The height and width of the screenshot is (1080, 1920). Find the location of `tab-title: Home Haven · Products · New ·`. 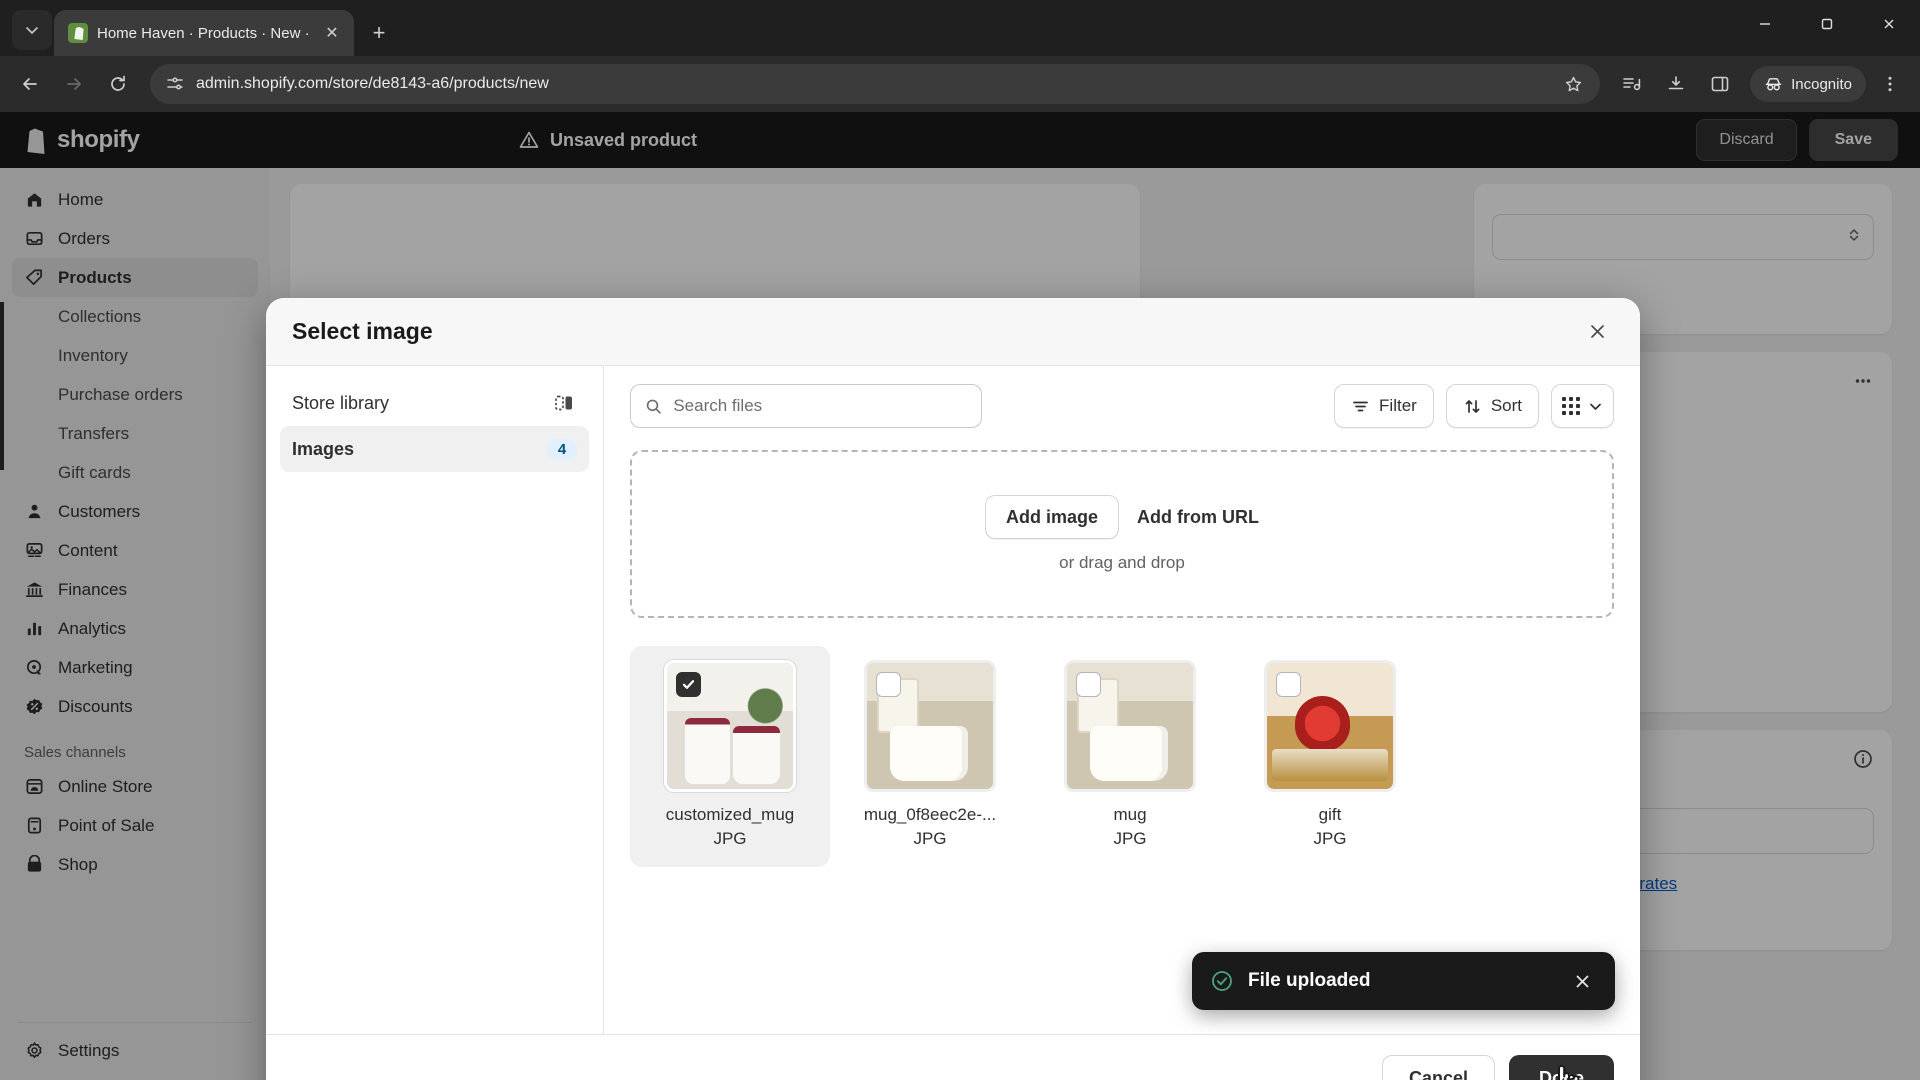

tab-title: Home Haven · Products · New · is located at coordinates (203, 33).